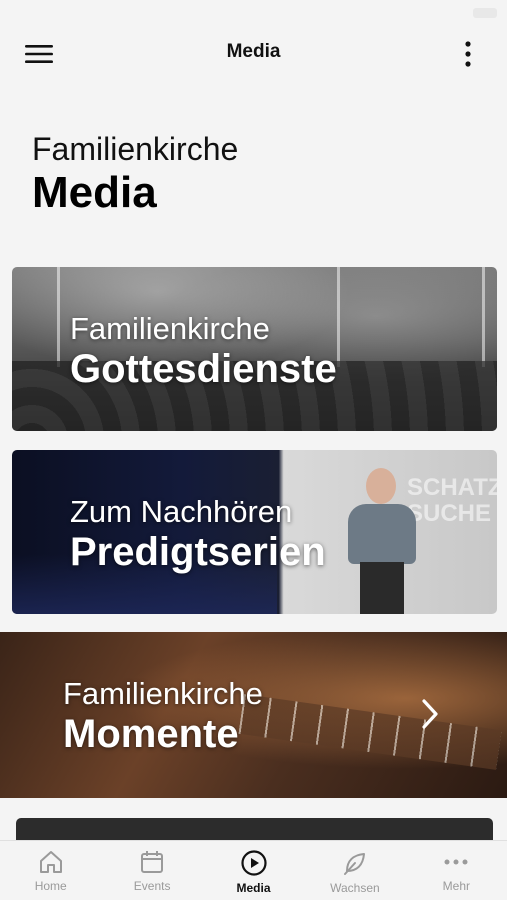 The image size is (507, 900). I want to click on tab-label: Wachsen, so click(355, 888).